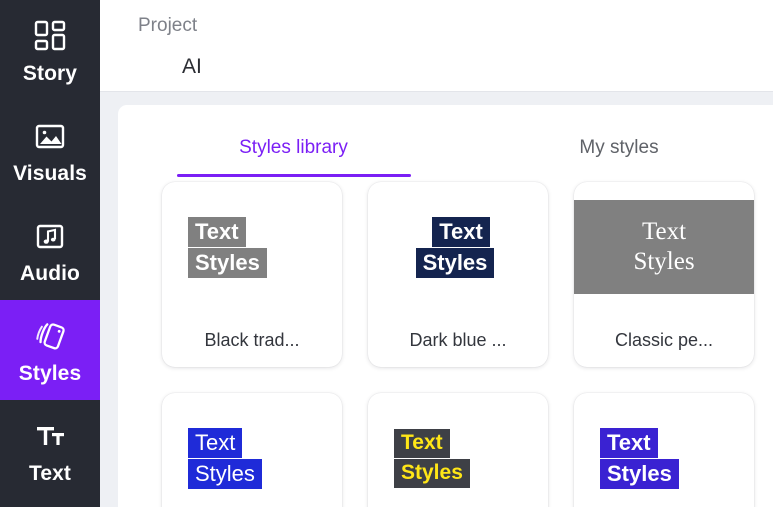  I want to click on sidebar: Story Visuals Audio Styles Text, so click(50, 253).